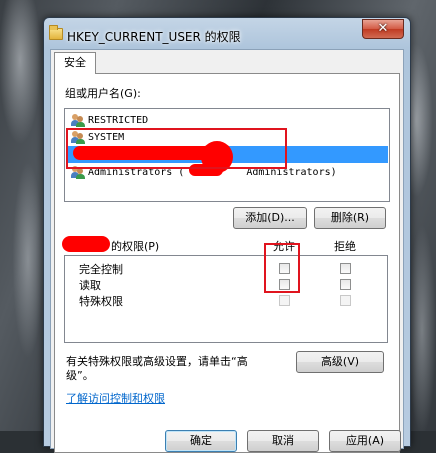 This screenshot has width=436, height=453. I want to click on deny-checkbox-special, so click(345, 300).